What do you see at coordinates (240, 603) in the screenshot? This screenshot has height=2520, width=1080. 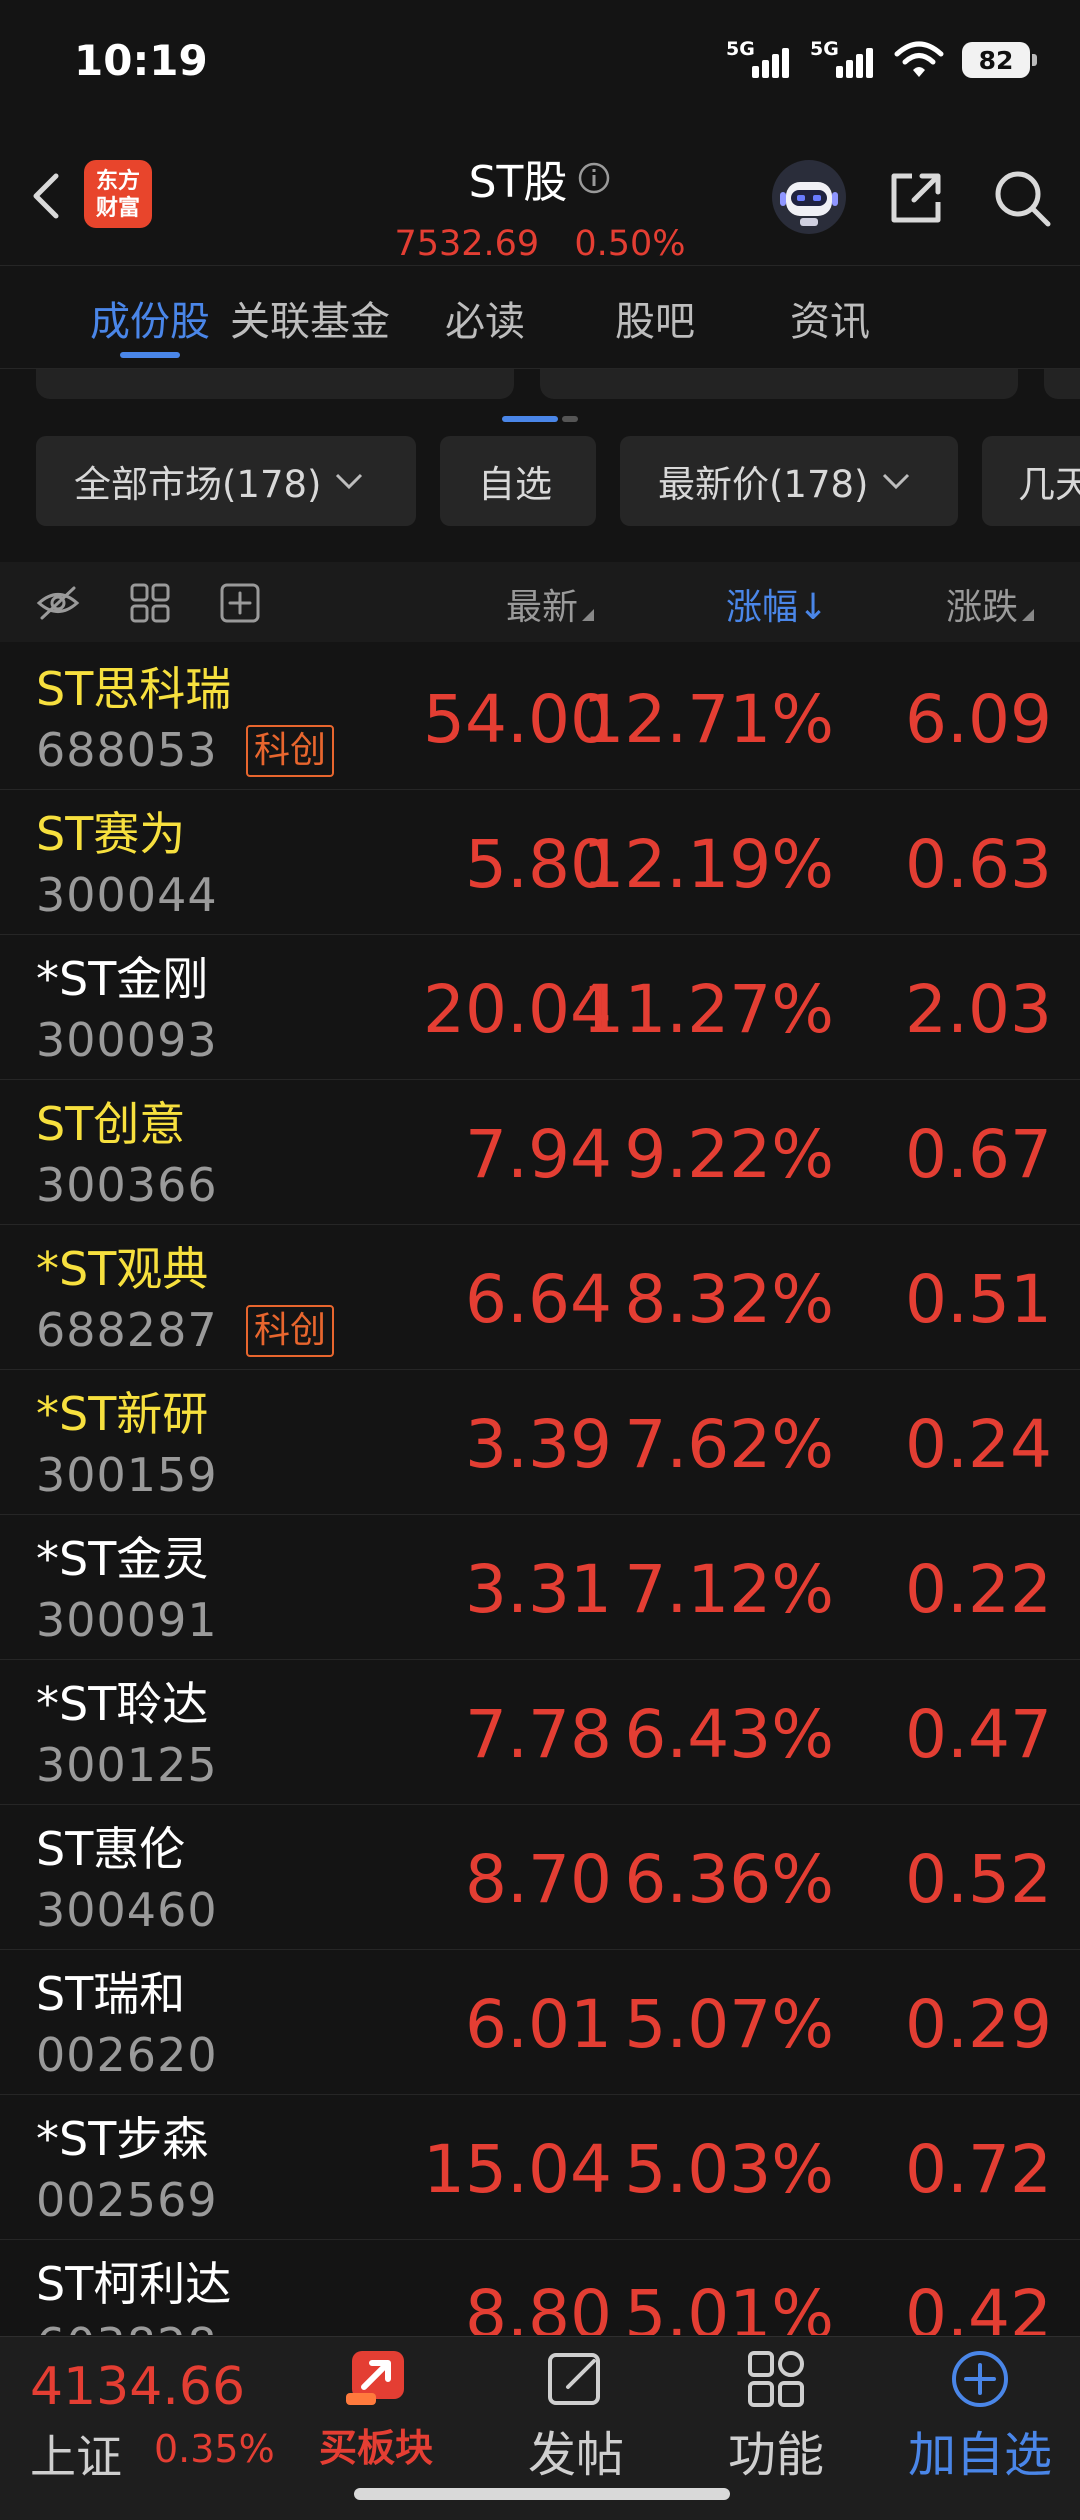 I see `add-column-icon` at bounding box center [240, 603].